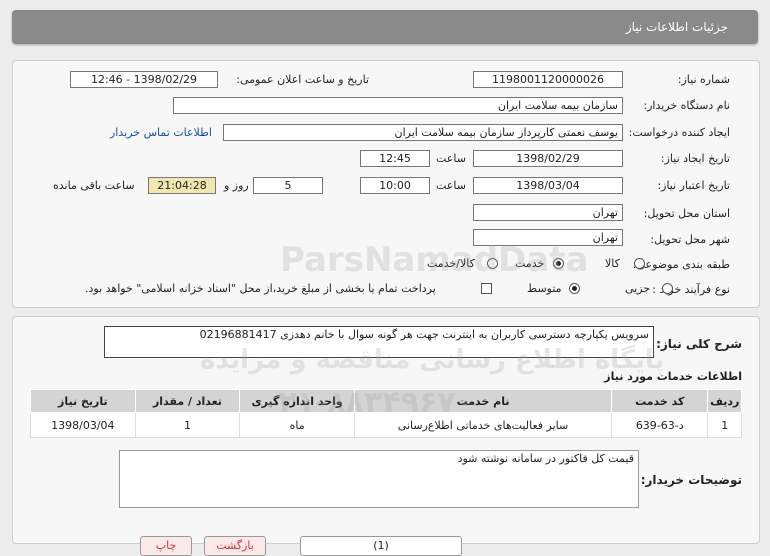 The image size is (770, 556). What do you see at coordinates (548, 158) in the screenshot?
I see `created-date-field: 1398/02/29` at bounding box center [548, 158].